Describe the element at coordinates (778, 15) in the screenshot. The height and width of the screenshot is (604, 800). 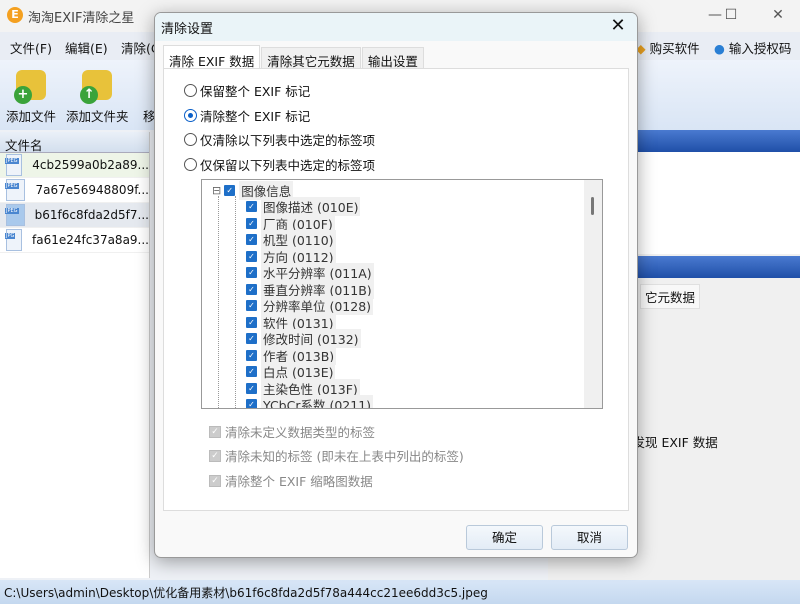
I see `close-button: ✕` at that location.